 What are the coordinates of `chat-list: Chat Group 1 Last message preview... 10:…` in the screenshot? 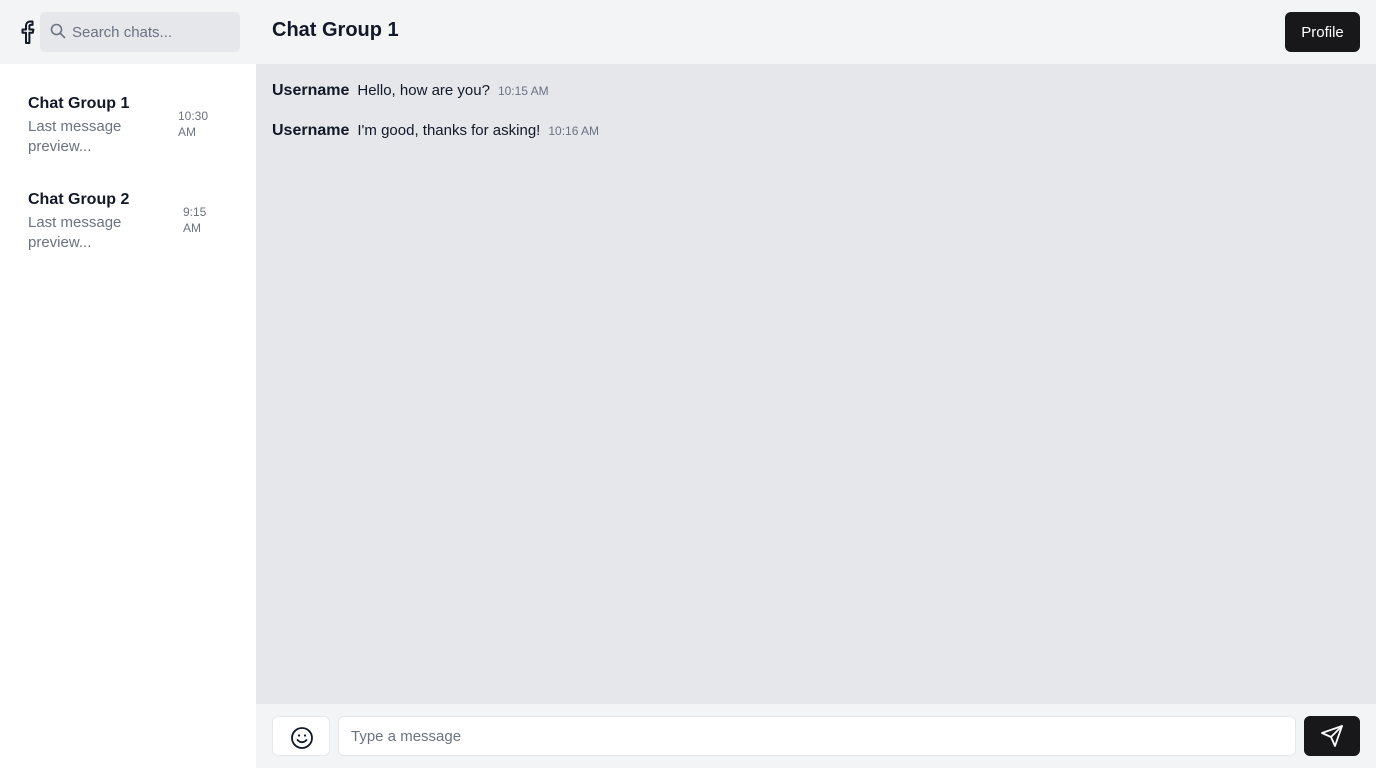 It's located at (128, 176).